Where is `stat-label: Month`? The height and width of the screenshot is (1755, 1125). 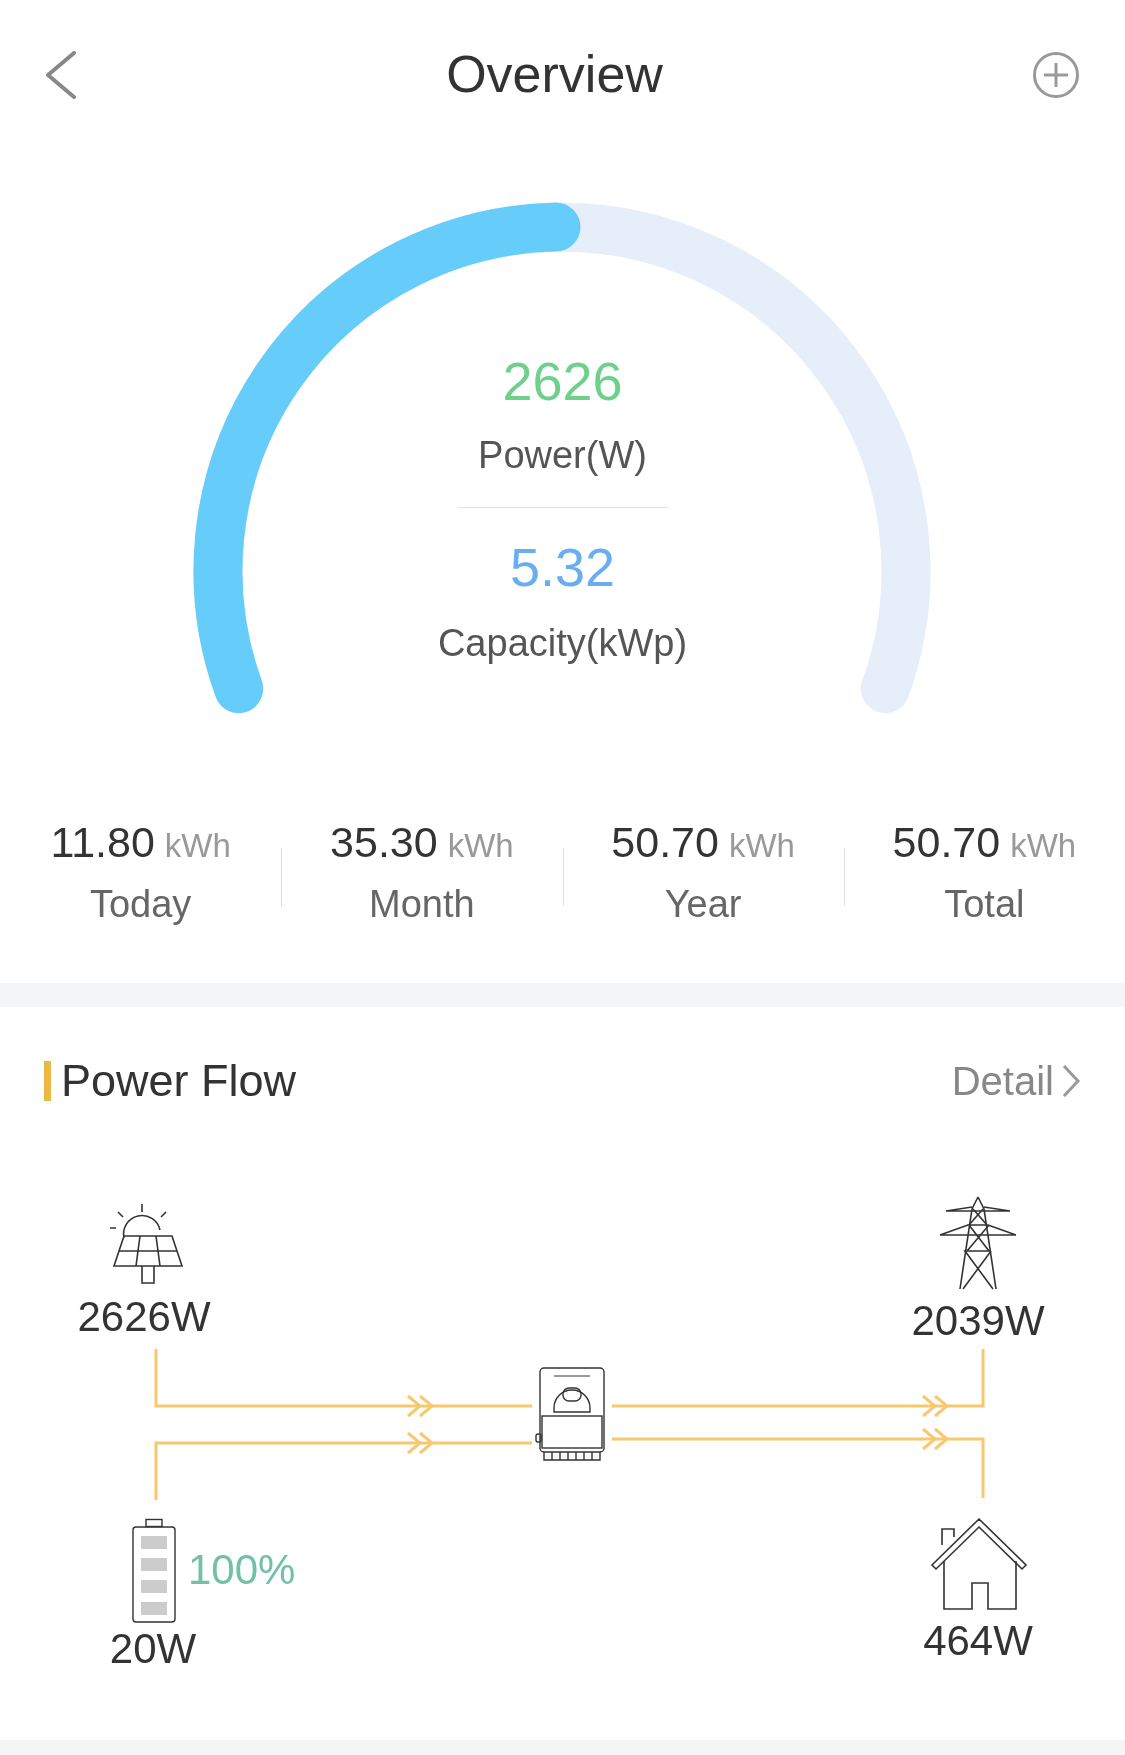
stat-label: Month is located at coordinates (422, 904).